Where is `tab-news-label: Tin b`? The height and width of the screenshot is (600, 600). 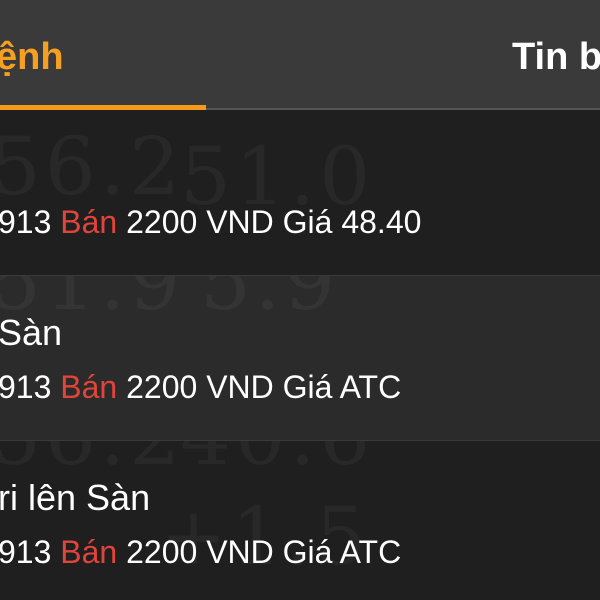 tab-news-label: Tin b is located at coordinates (556, 57).